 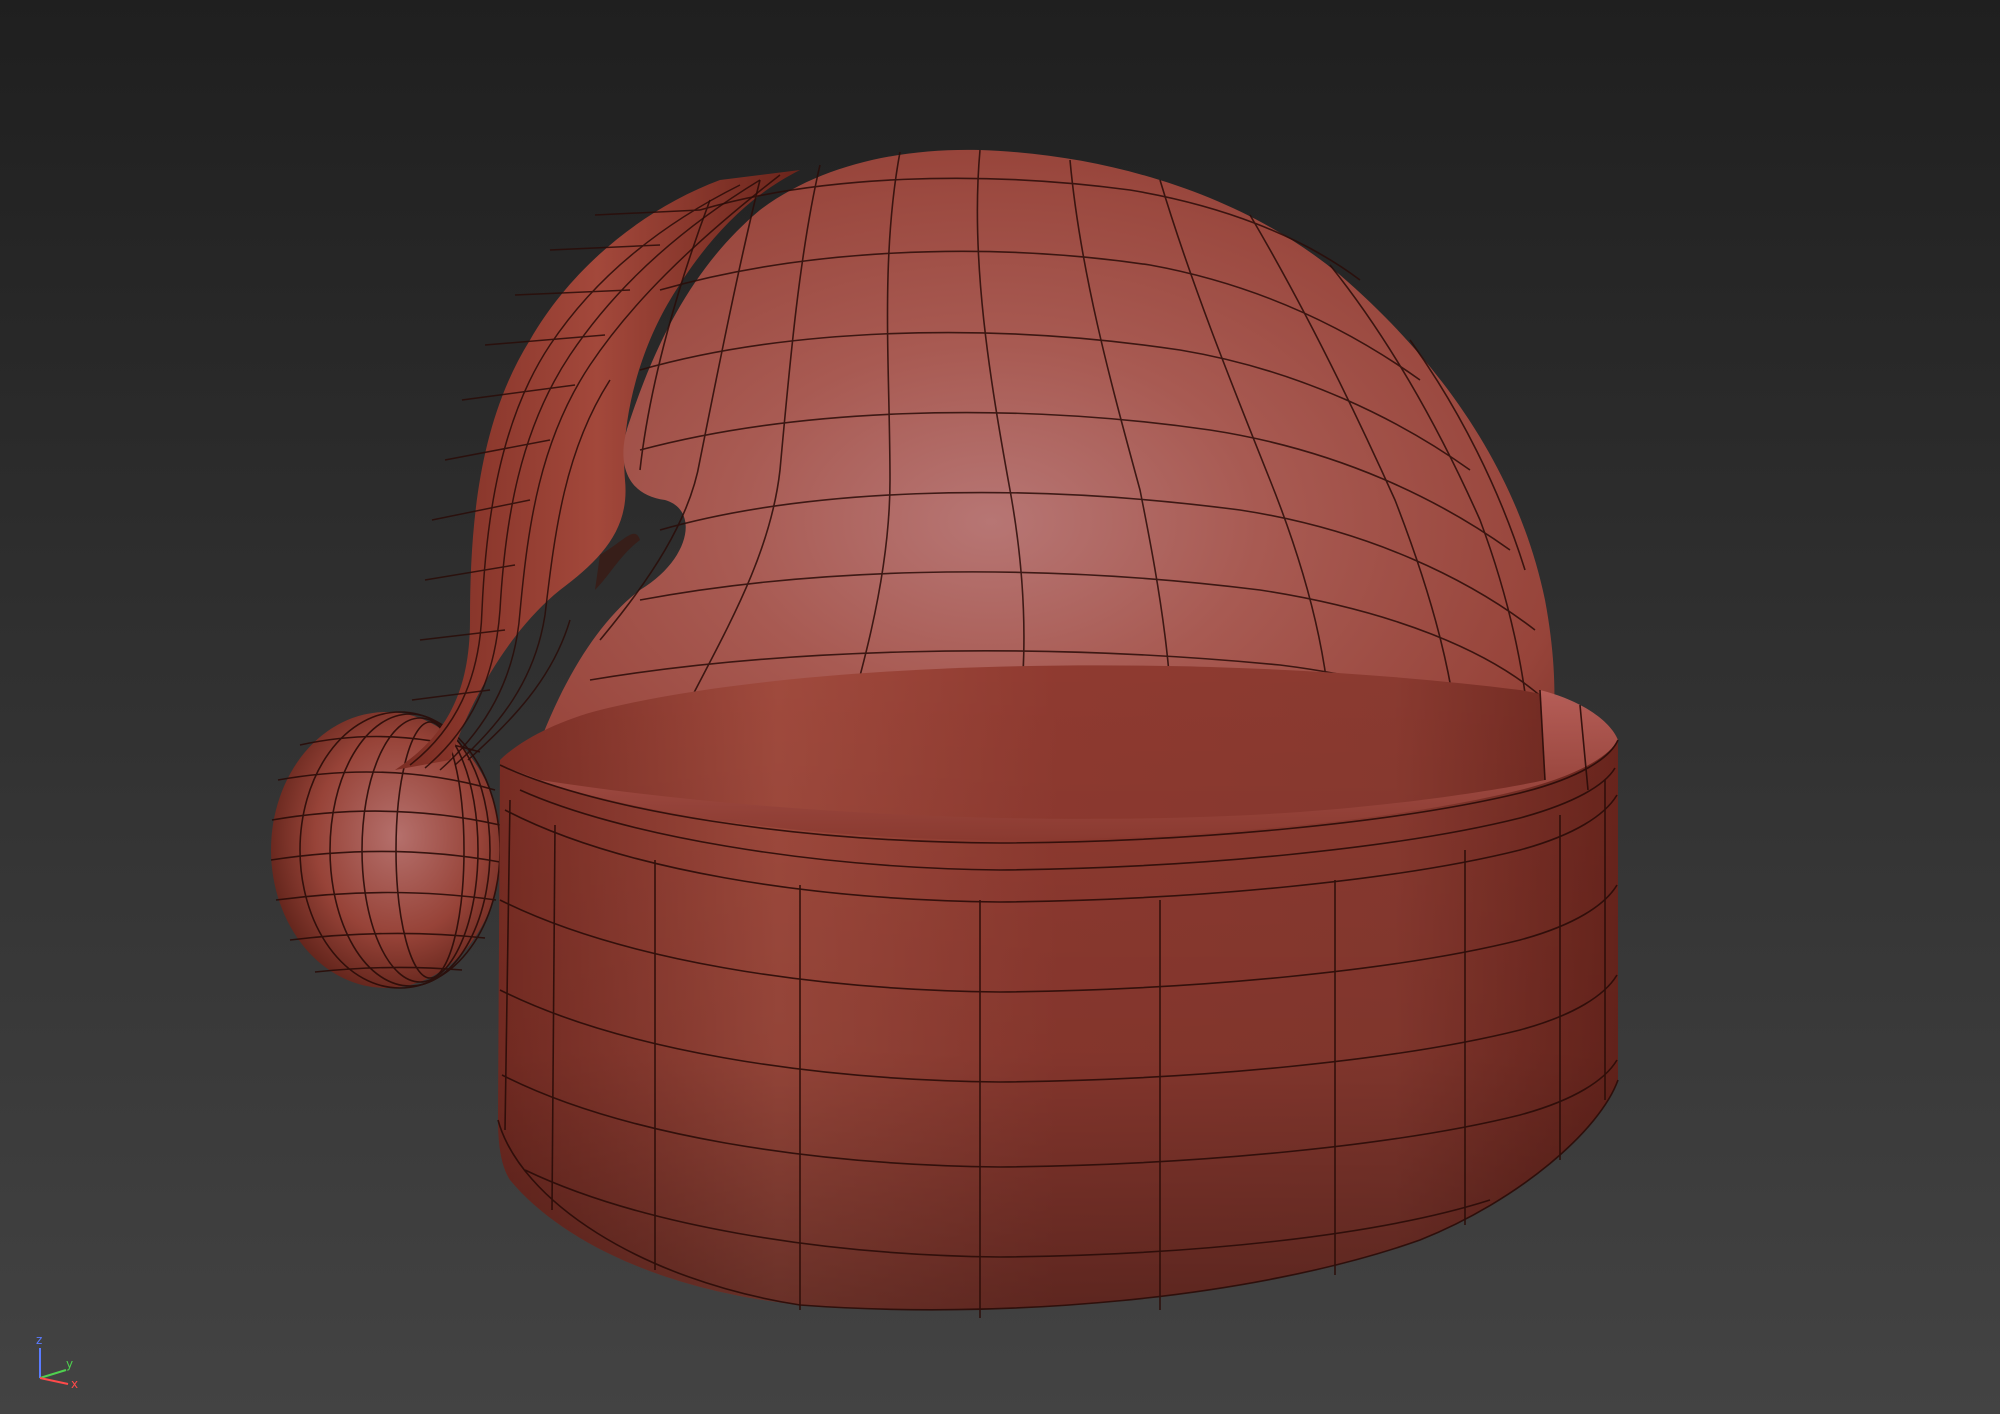 What do you see at coordinates (39, 1340) in the screenshot?
I see `z-axis-label: z` at bounding box center [39, 1340].